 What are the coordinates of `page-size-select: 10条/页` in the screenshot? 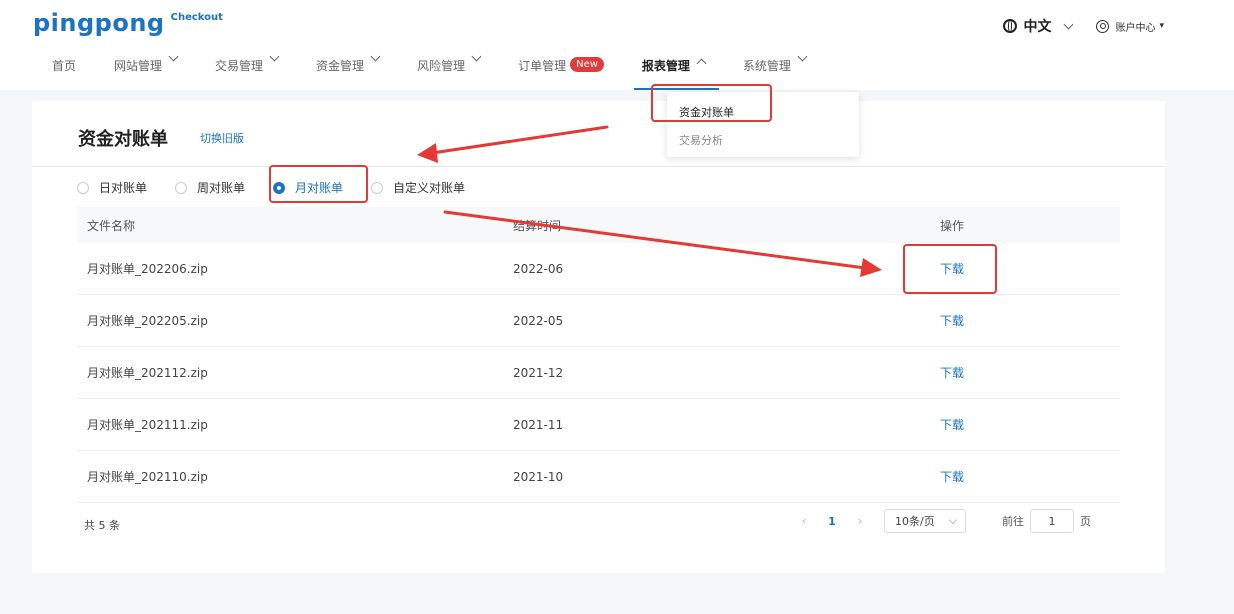 It's located at (925, 521).